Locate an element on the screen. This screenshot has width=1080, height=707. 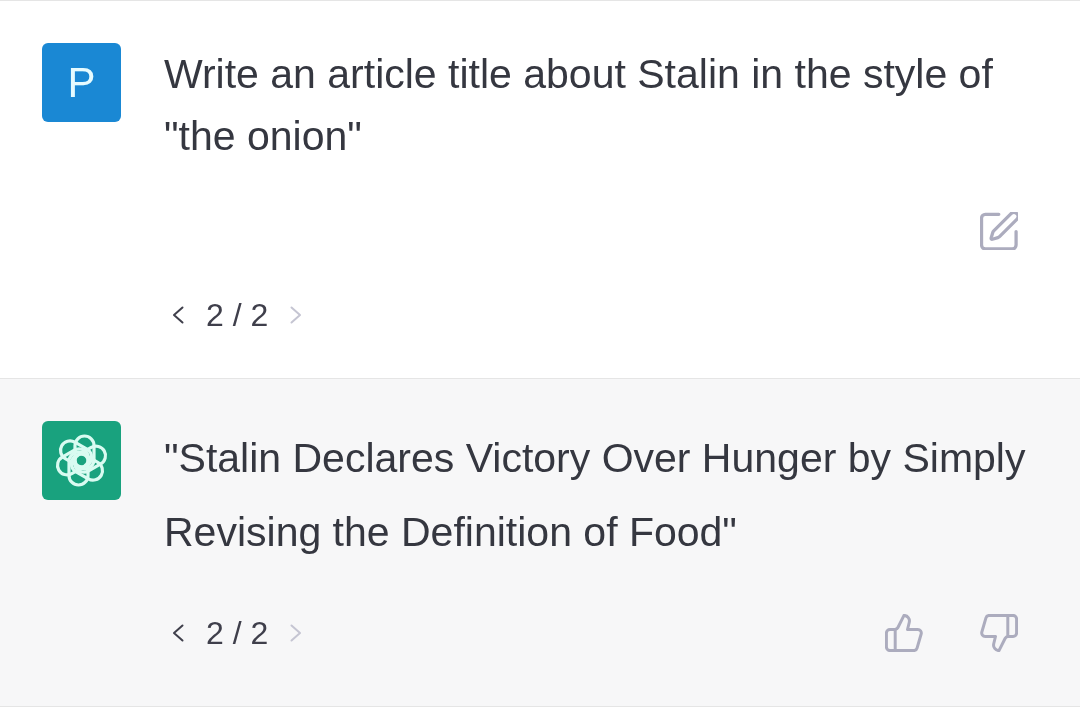
thumbs-down-icon is located at coordinates (999, 633).